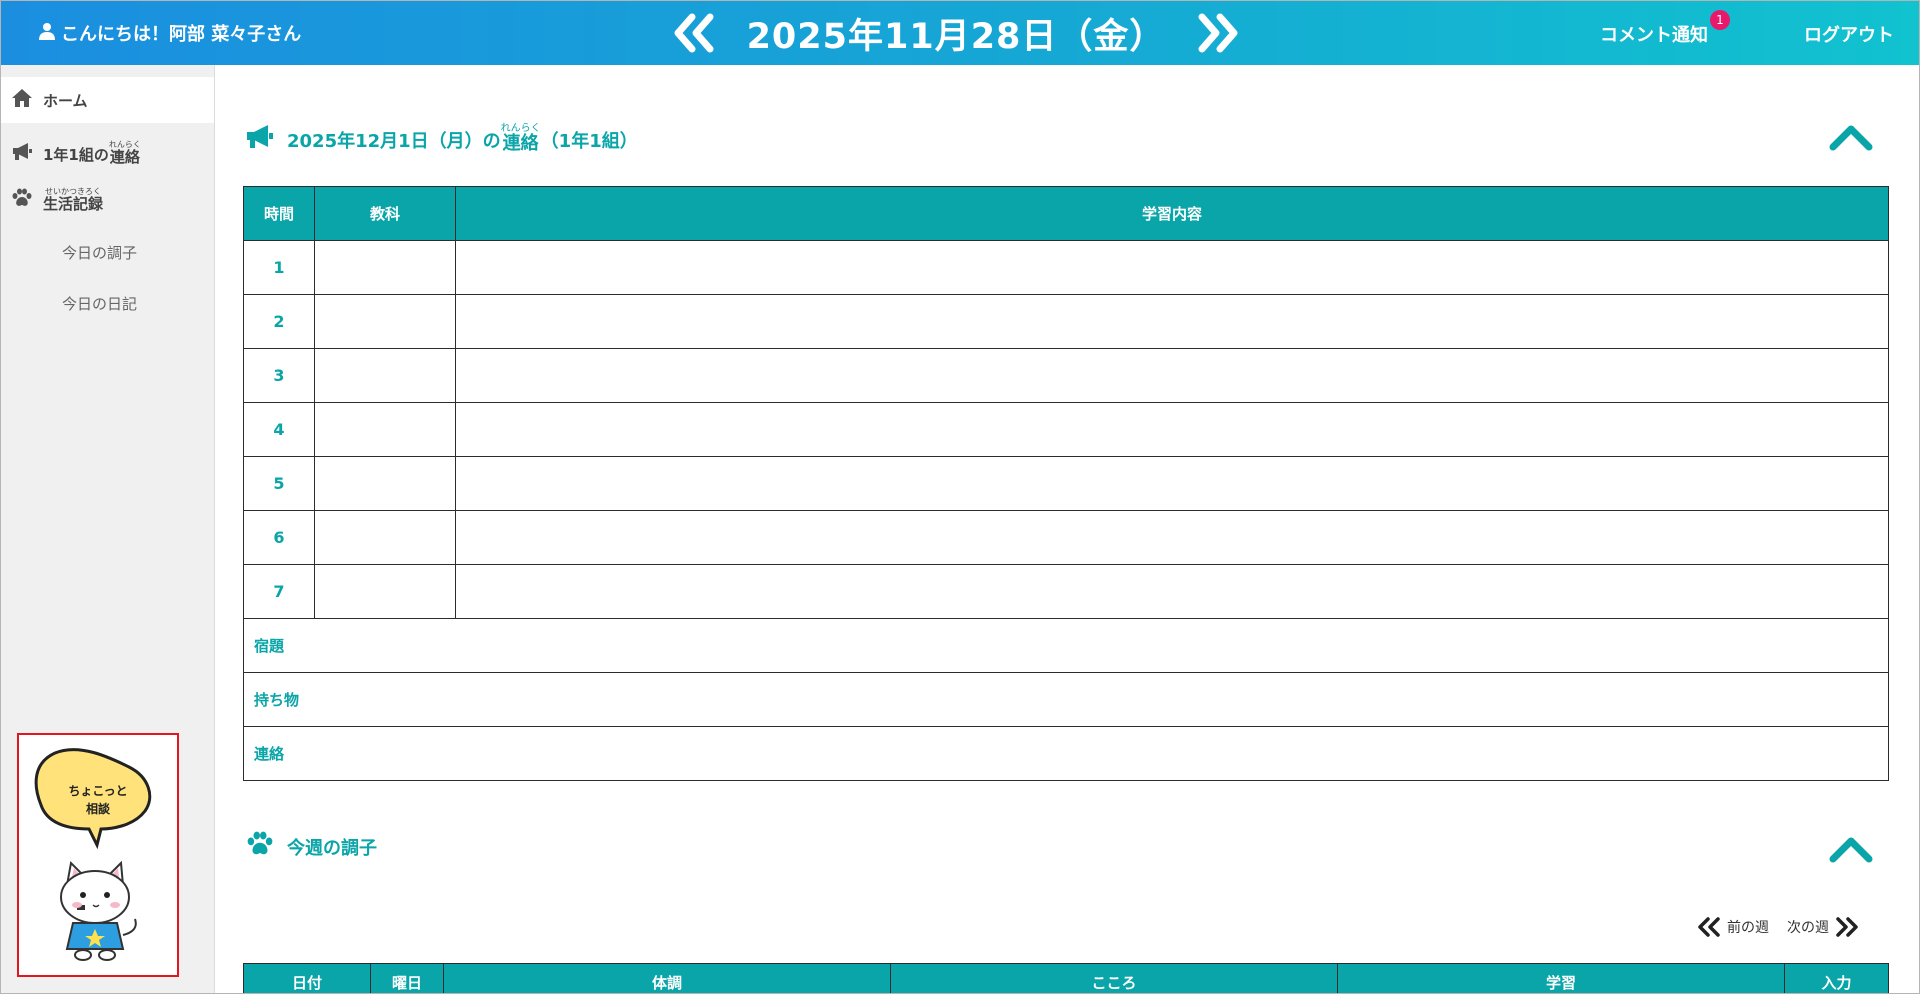 The image size is (1920, 994). I want to click on table-row: 7, so click(1066, 591).